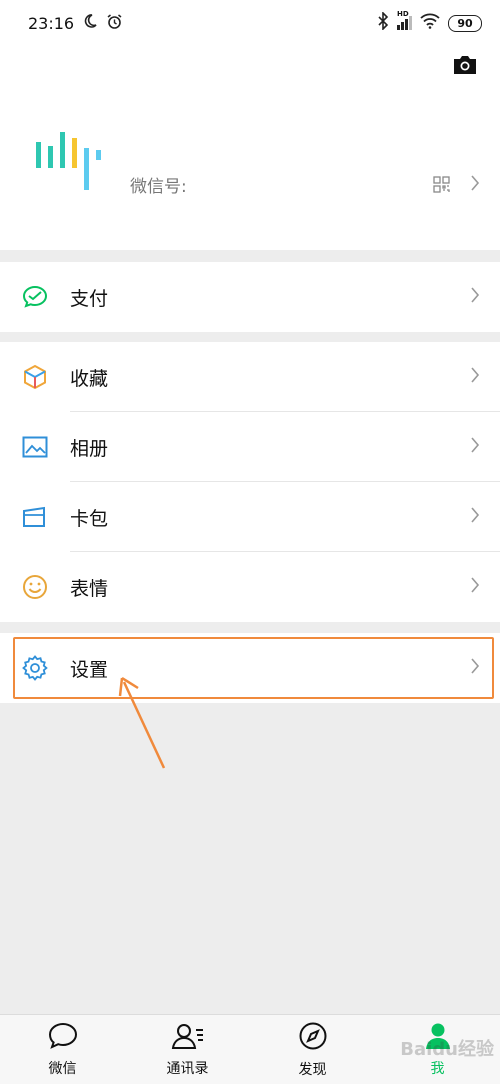 Image resolution: width=500 pixels, height=1084 pixels. What do you see at coordinates (70, 163) in the screenshot?
I see `avatar` at bounding box center [70, 163].